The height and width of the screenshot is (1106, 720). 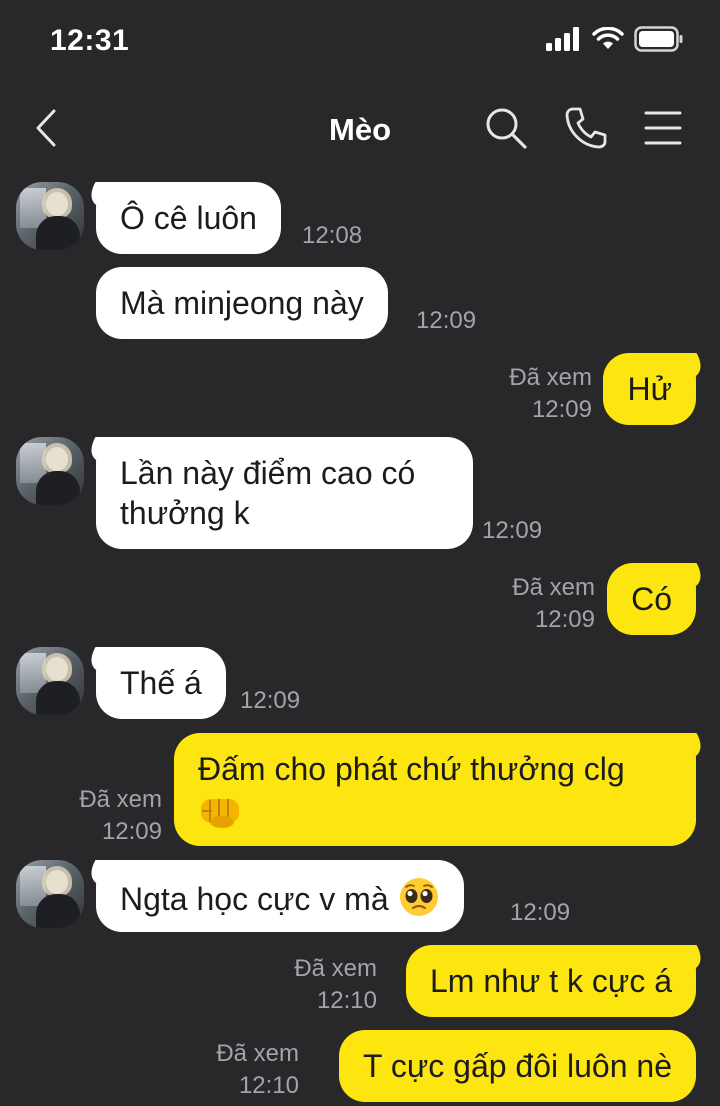 What do you see at coordinates (435, 789) in the screenshot?
I see `message-bubble-outgoing: Đấm cho phát chứ thưởng clg` at bounding box center [435, 789].